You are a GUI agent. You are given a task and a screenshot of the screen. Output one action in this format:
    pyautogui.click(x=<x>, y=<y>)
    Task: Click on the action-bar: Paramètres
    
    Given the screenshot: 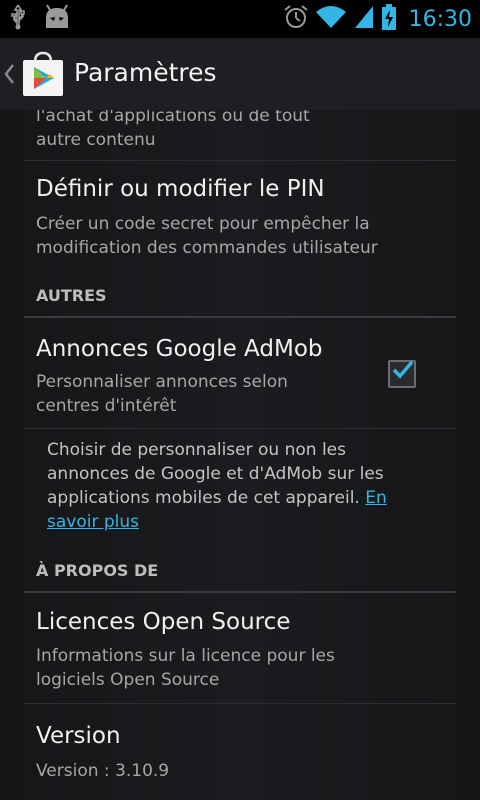 What is the action you would take?
    pyautogui.click(x=240, y=74)
    